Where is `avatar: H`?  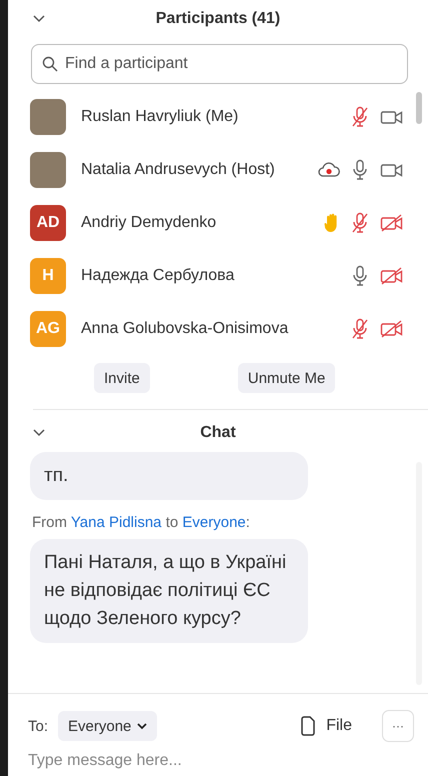 avatar: H is located at coordinates (48, 276).